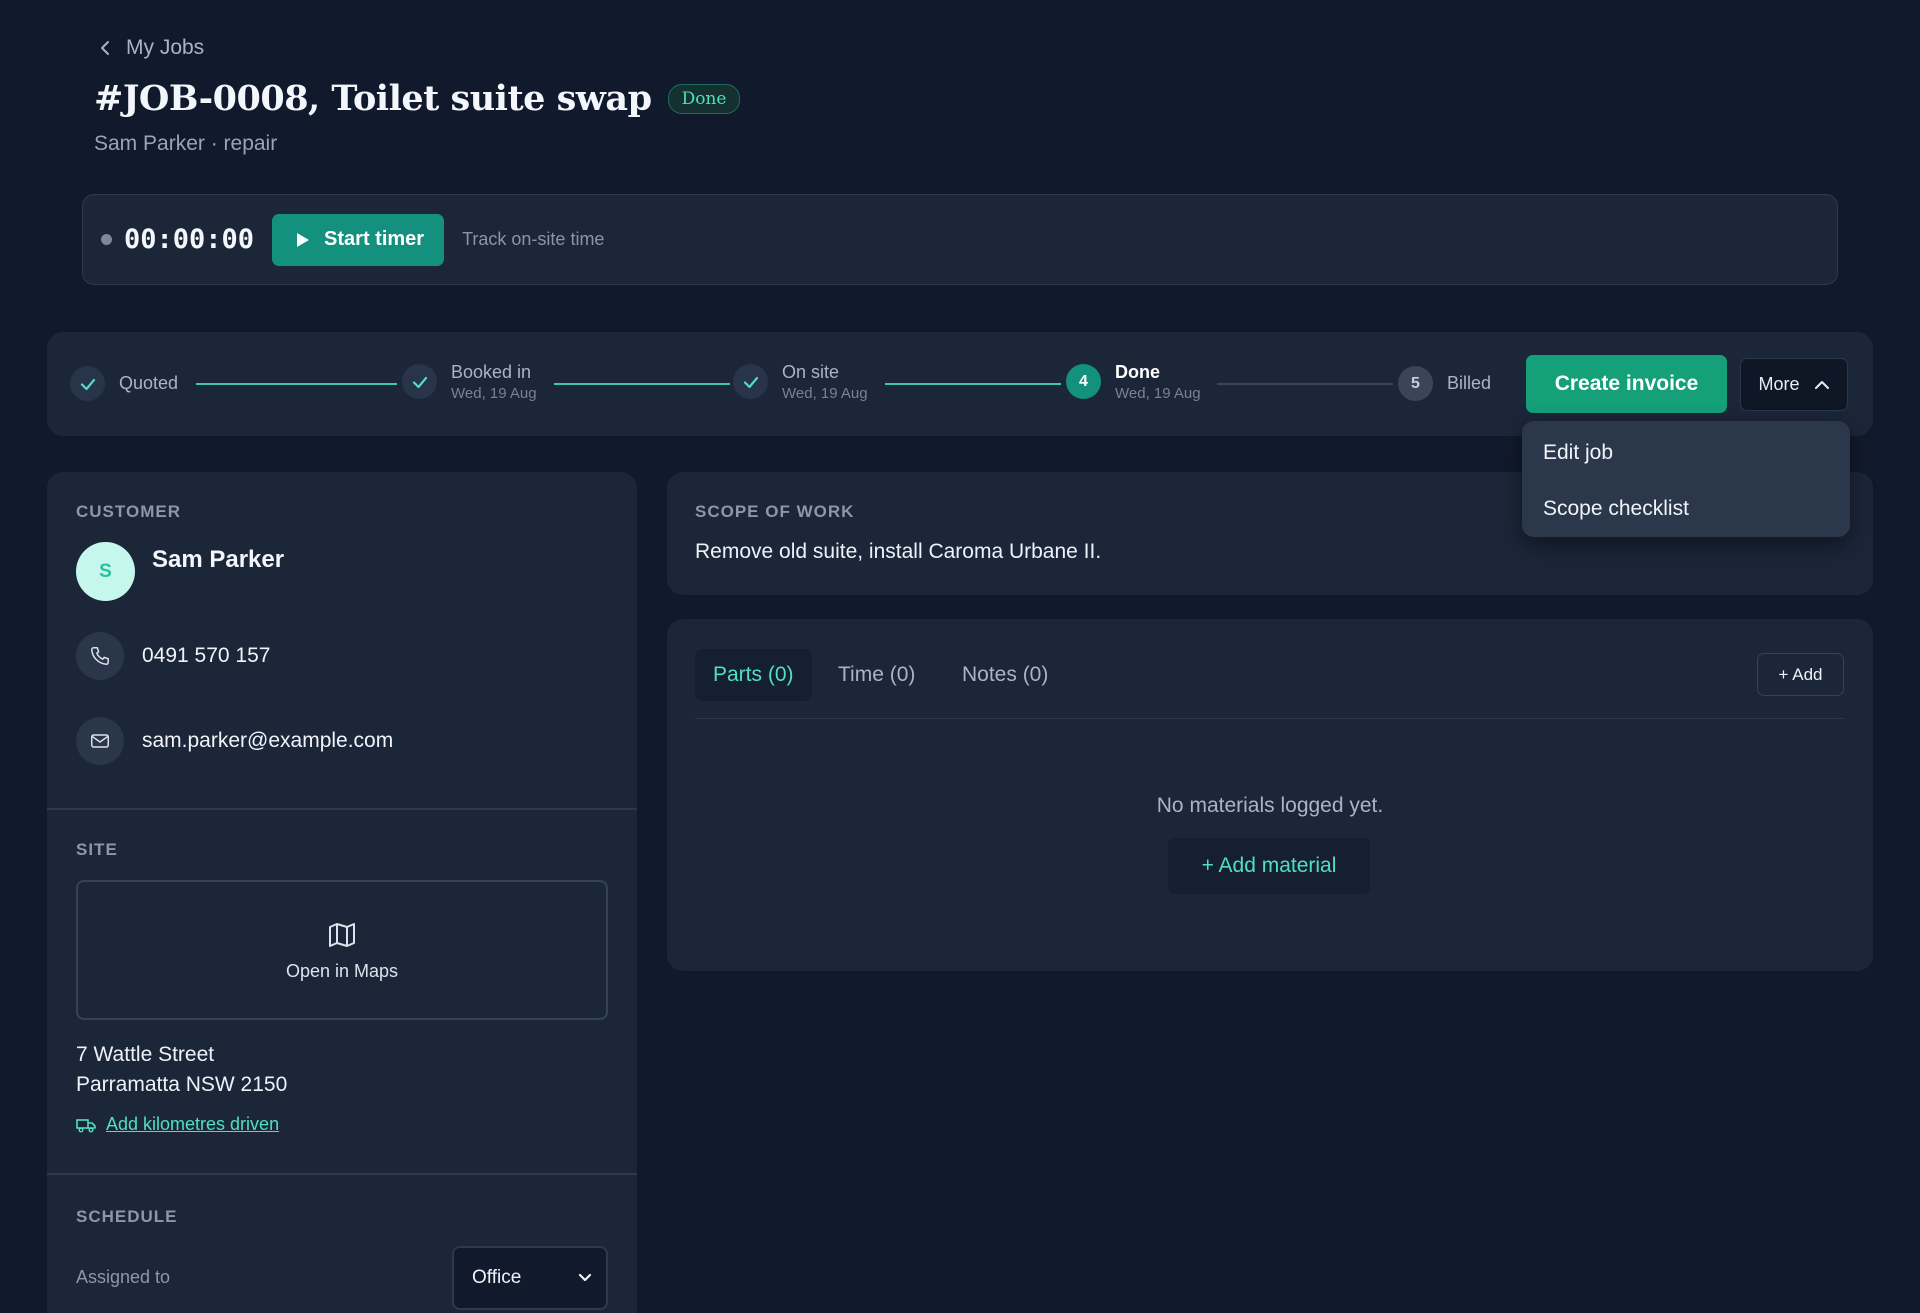 The image size is (1920, 1313). What do you see at coordinates (193, 1124) in the screenshot?
I see `add-kilometres-label: Add kilometres driven` at bounding box center [193, 1124].